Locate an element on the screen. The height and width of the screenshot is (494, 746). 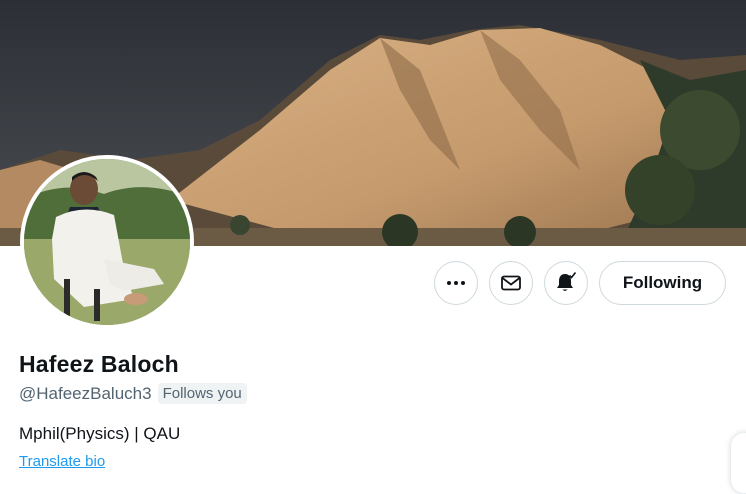
following-label: Following is located at coordinates (662, 282).